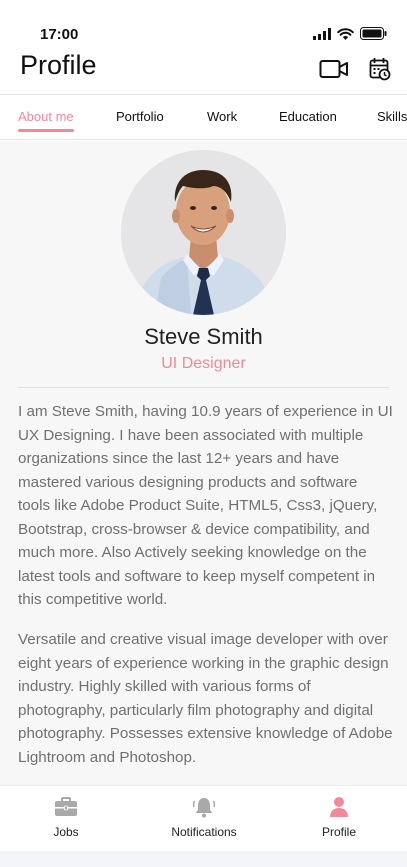 The width and height of the screenshot is (407, 867). I want to click on tab-about-me: About me, so click(46, 120).